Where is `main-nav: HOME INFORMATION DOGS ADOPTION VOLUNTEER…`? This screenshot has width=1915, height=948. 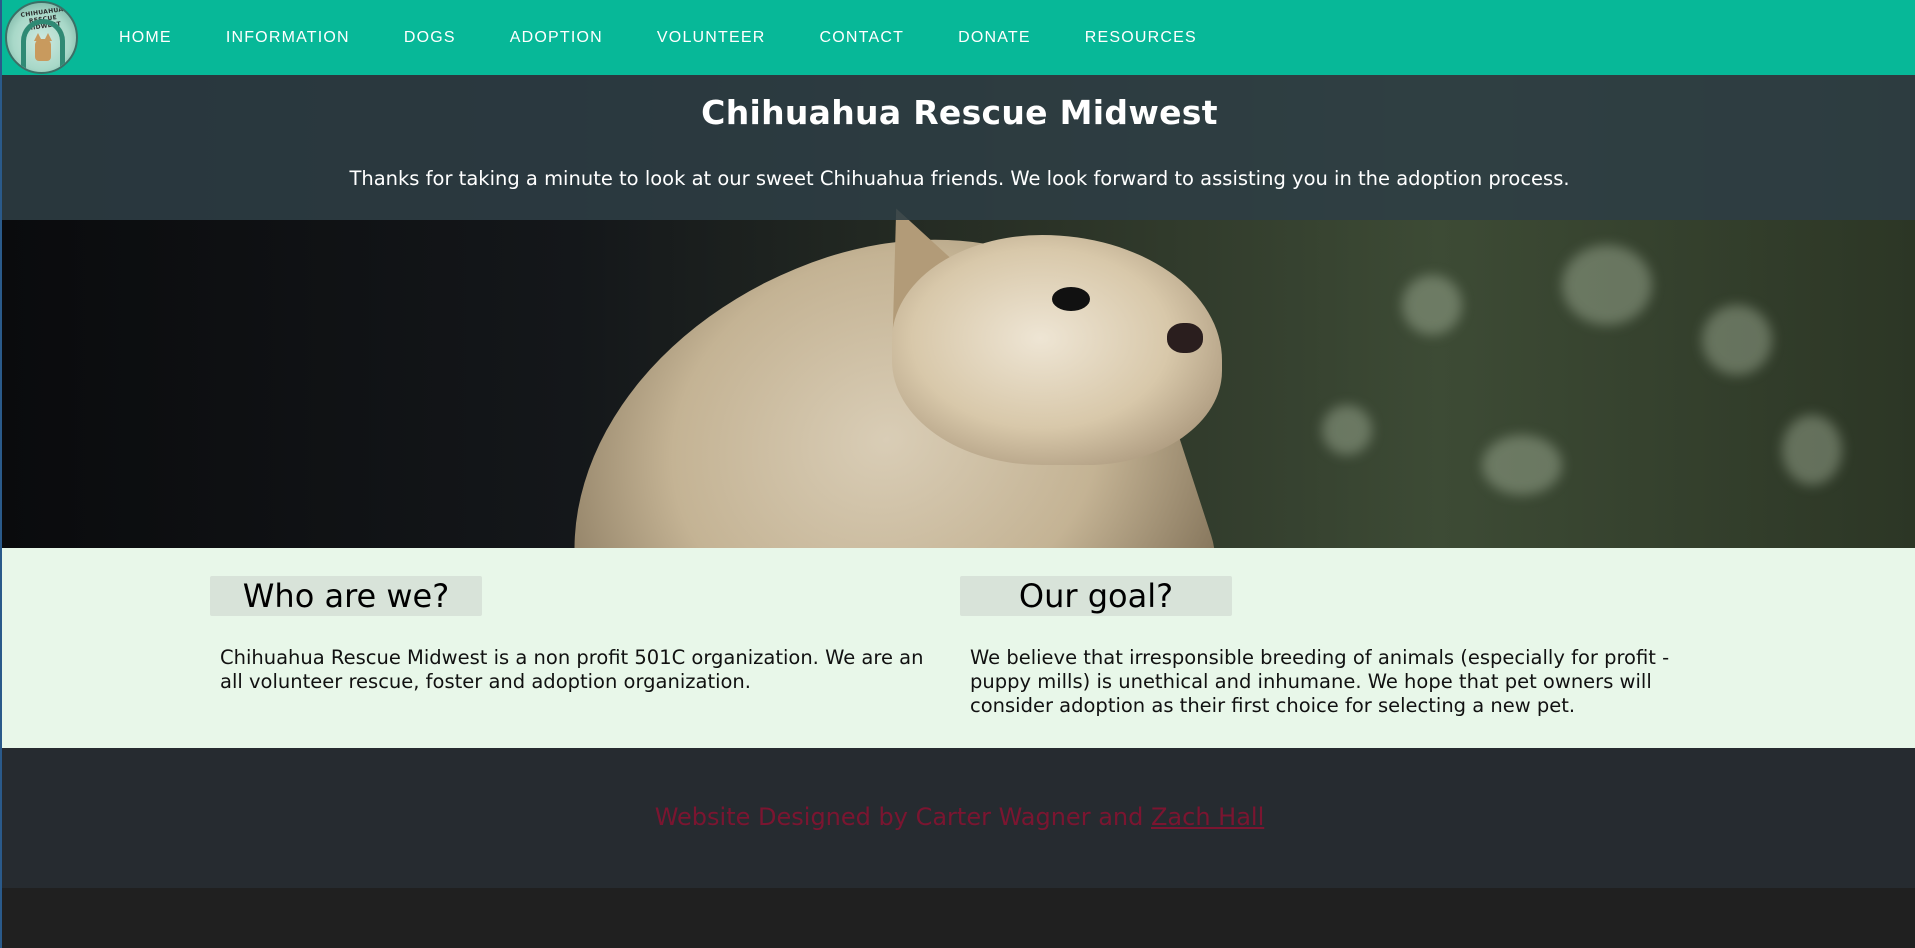 main-nav: HOME INFORMATION DOGS ADOPTION VOLUNTEER… is located at coordinates (658, 37).